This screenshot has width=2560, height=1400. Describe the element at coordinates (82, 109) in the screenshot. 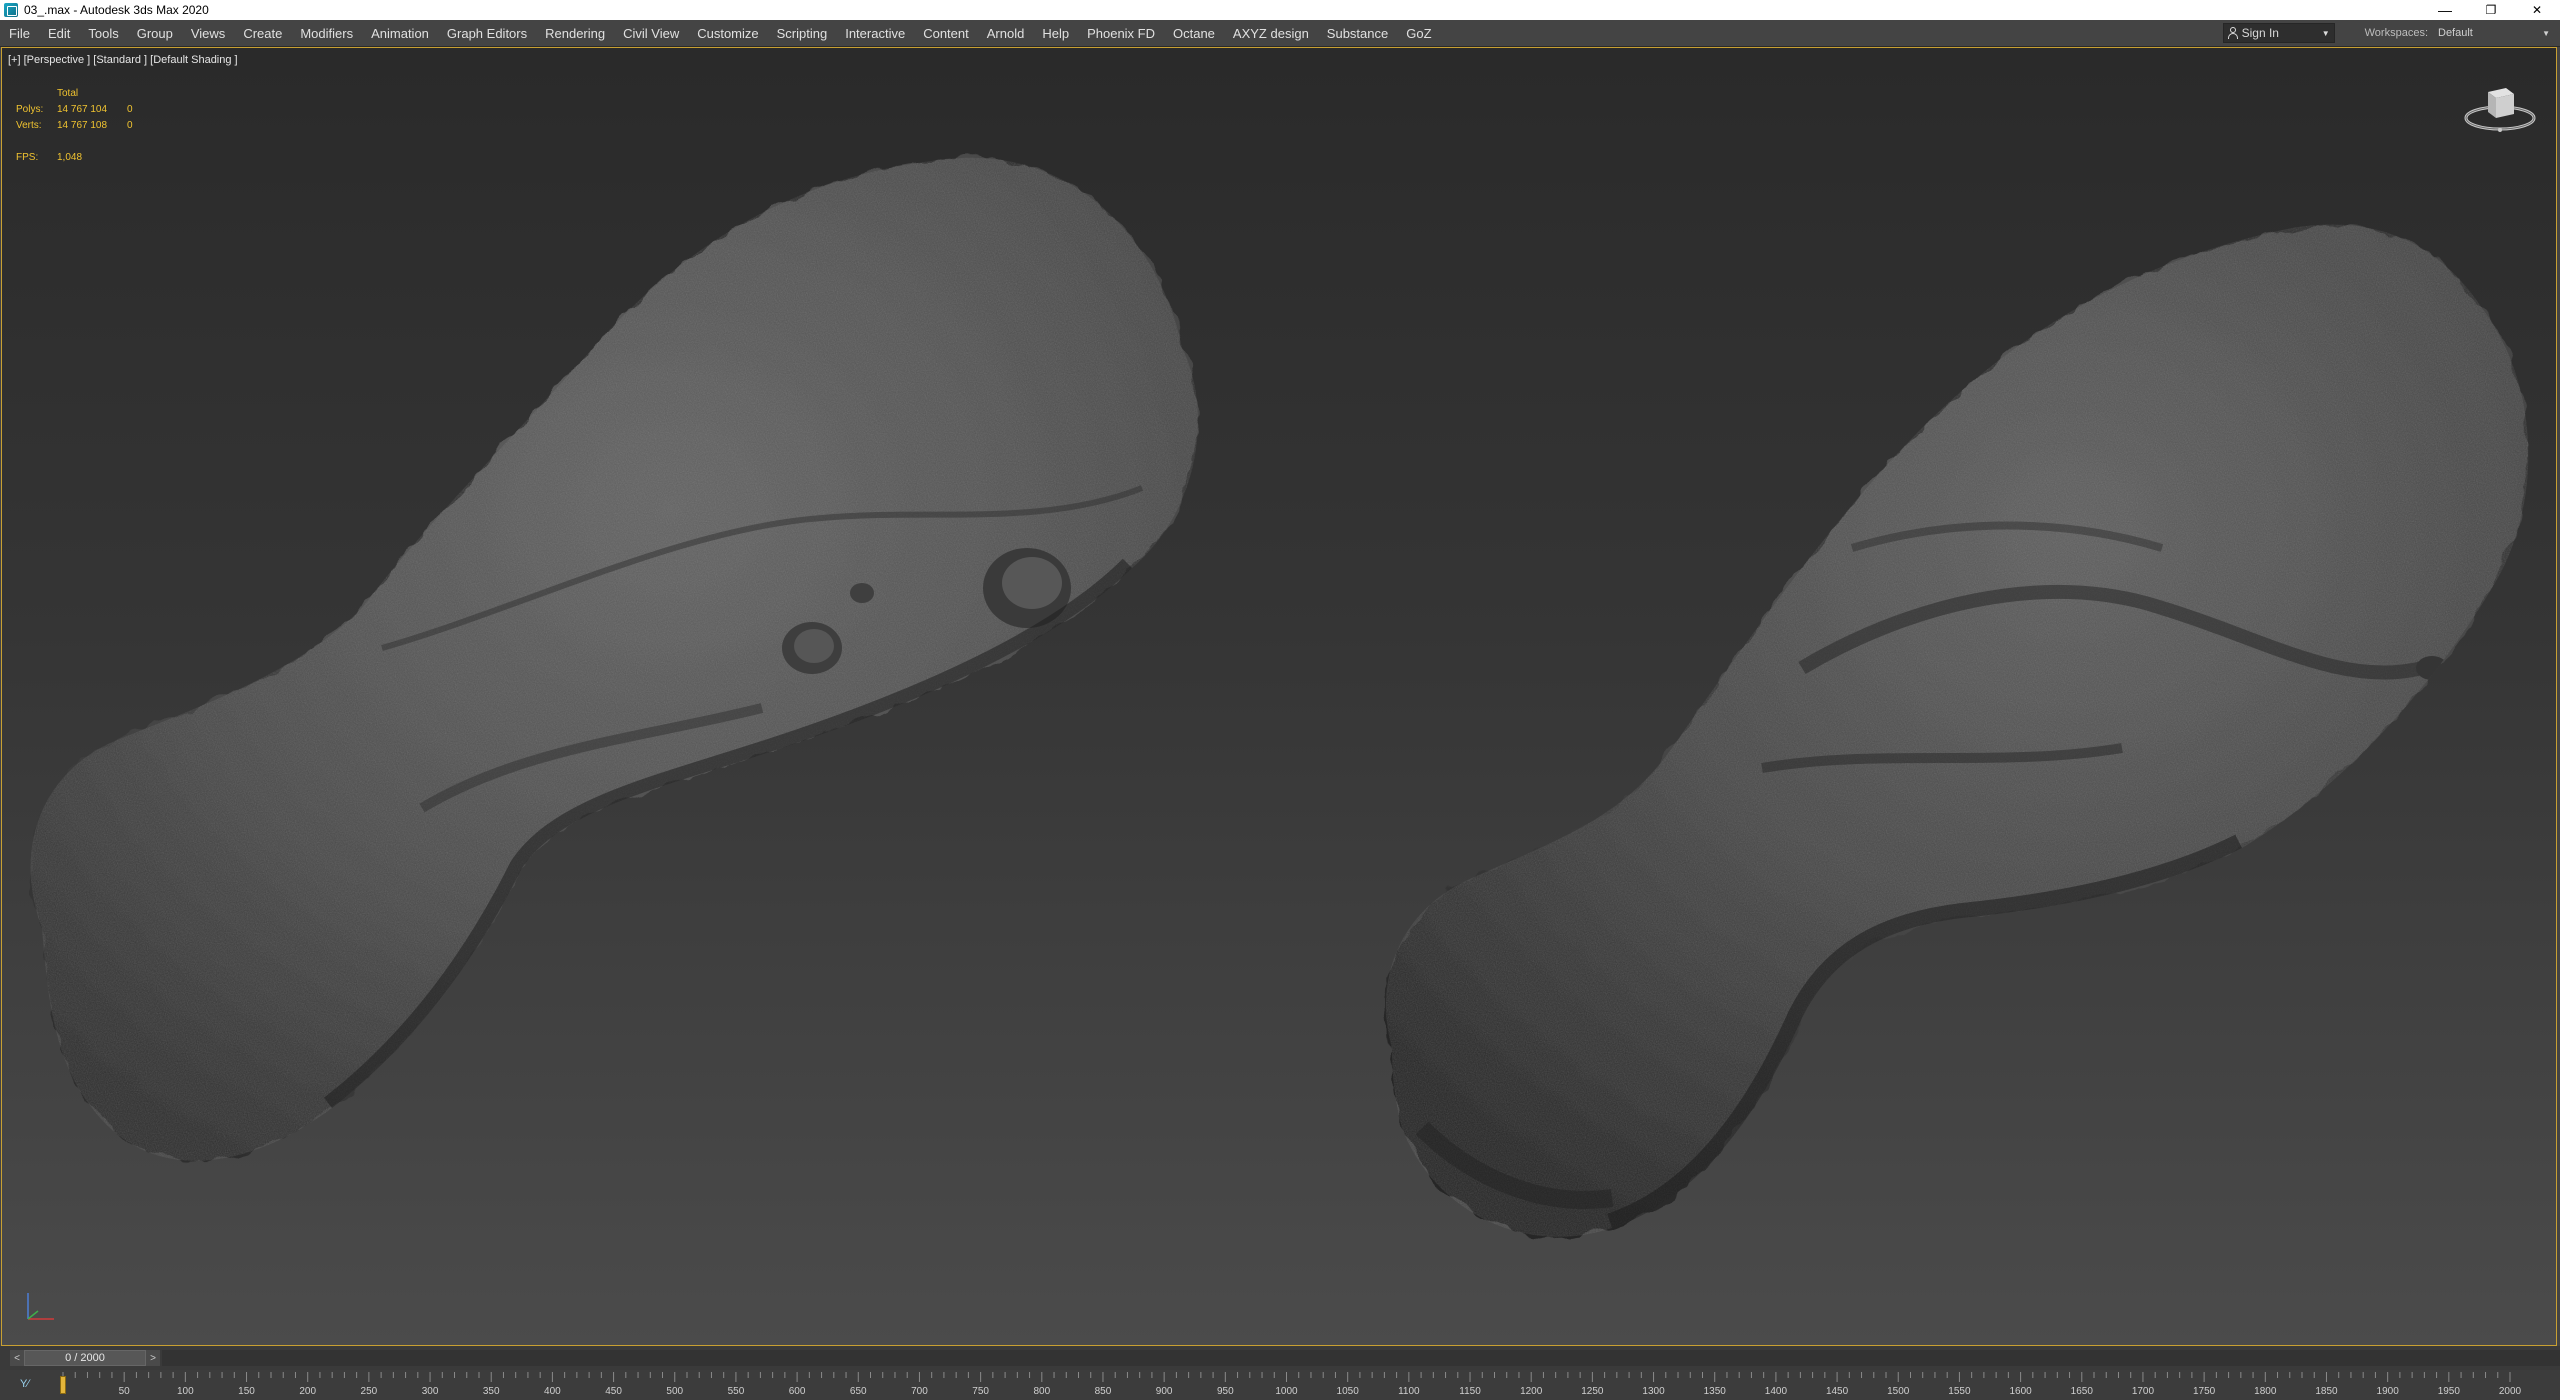

I see `stats-polys-value: 14 767 104` at that location.